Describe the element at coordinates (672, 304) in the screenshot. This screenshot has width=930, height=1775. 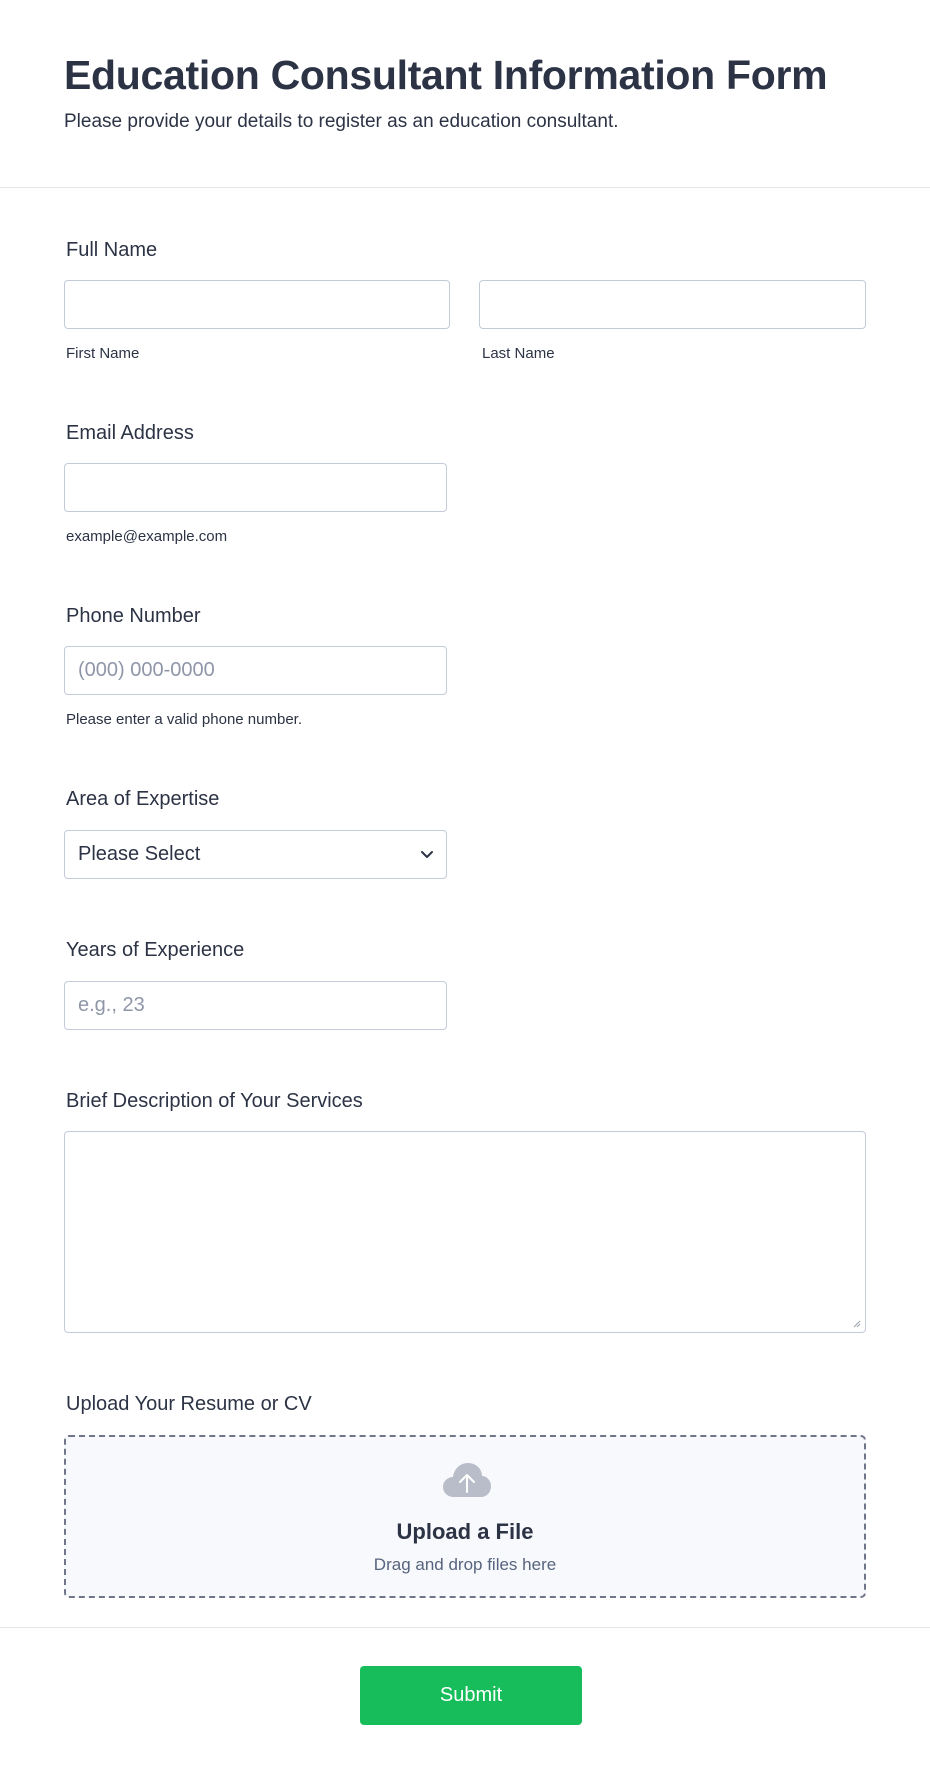
I see `last-name-input` at that location.